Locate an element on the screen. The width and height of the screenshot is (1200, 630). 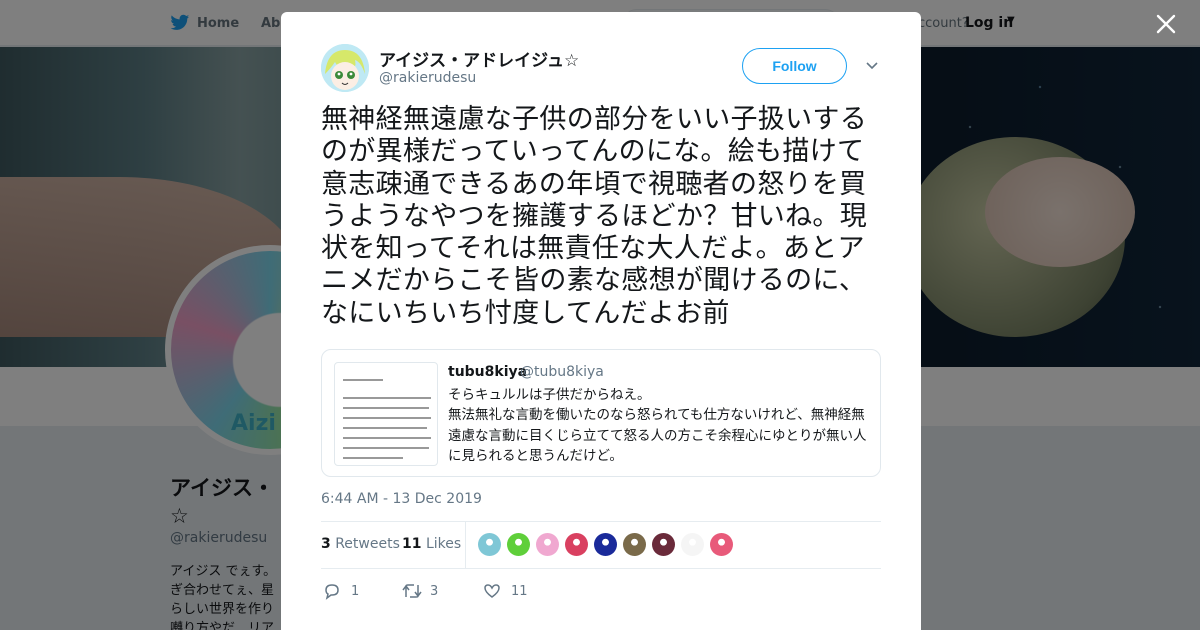
author-avatar is located at coordinates (345, 68).